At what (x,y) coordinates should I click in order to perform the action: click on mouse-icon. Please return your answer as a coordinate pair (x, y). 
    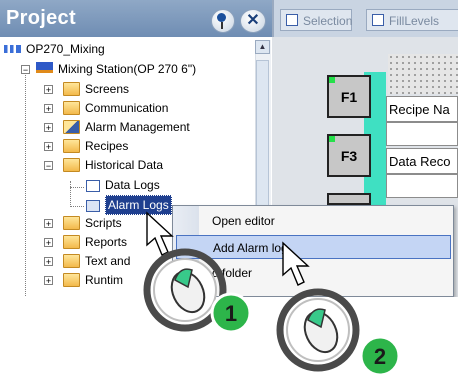
    Looking at the image, I should click on (318, 330).